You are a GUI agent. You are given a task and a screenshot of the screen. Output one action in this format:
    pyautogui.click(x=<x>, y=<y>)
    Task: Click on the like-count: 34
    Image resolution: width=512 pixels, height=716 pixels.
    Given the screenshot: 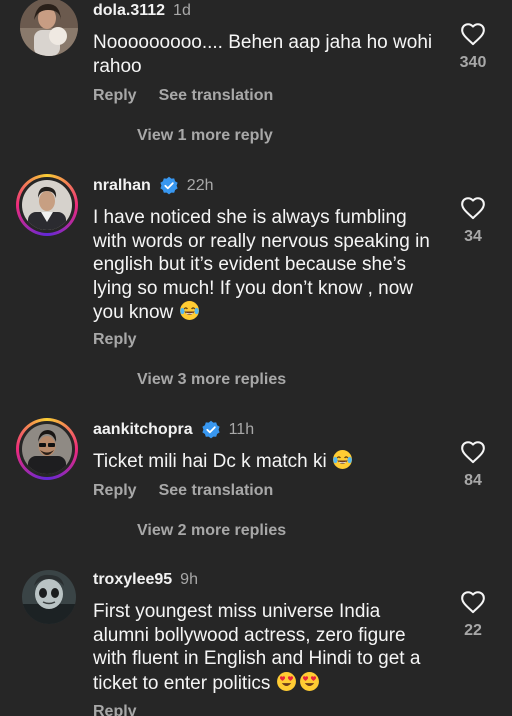 What is the action you would take?
    pyautogui.click(x=473, y=236)
    